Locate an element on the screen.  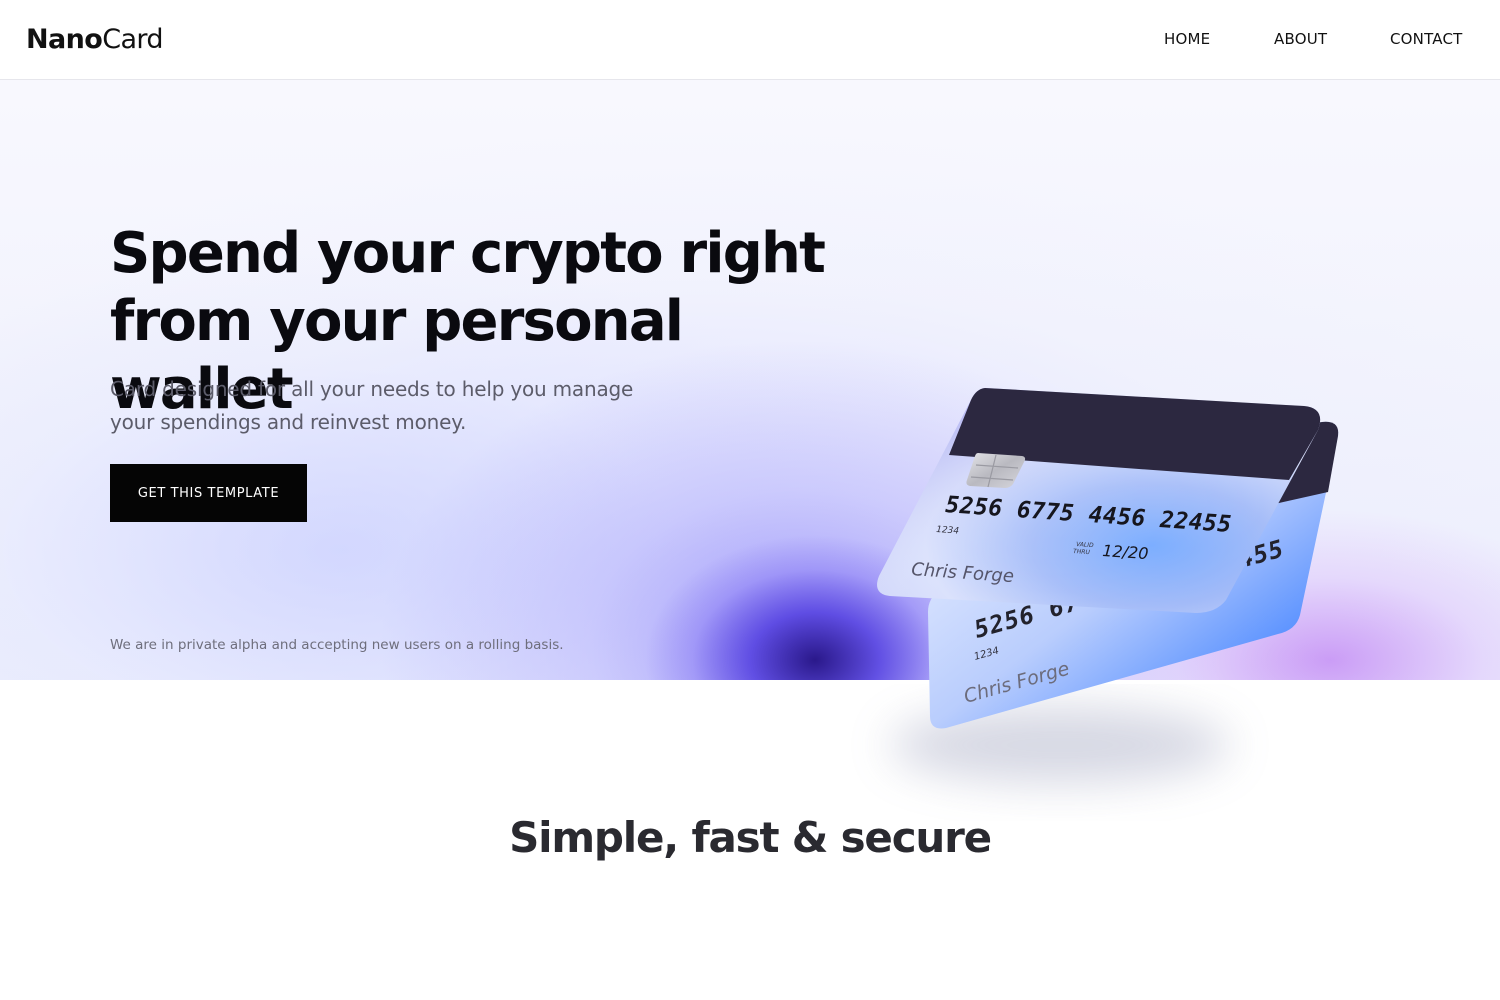
features-title: Simple, fast & secure is located at coordinates (750, 837).